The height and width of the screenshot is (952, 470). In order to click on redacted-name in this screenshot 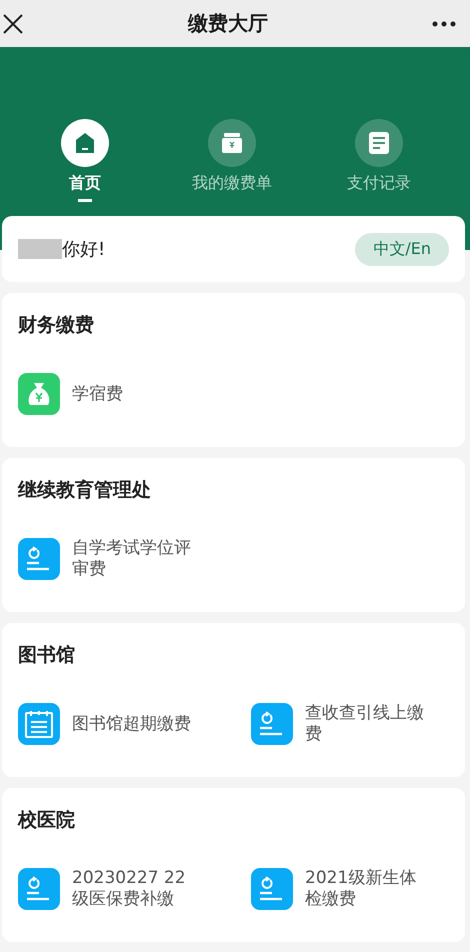, I will do `click(40, 249)`.